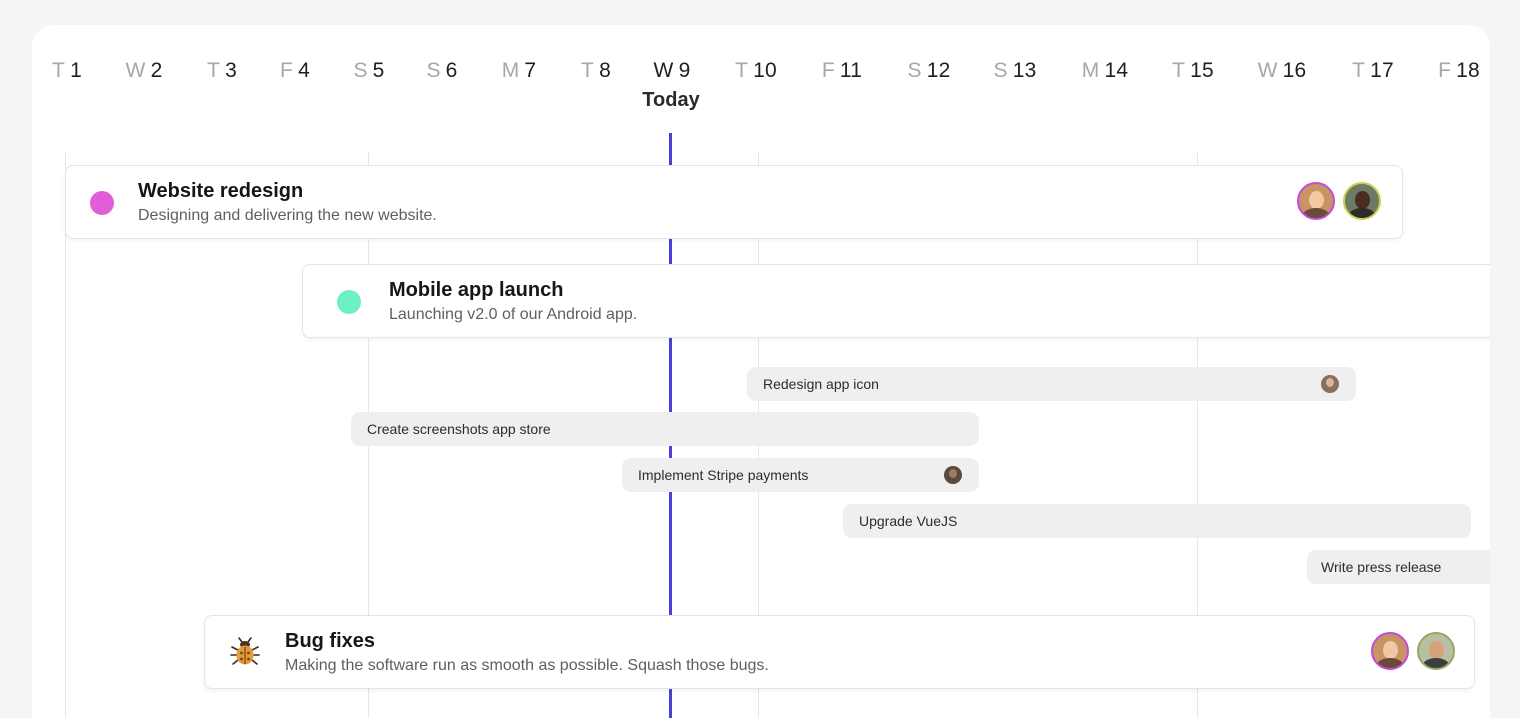 Image resolution: width=1520 pixels, height=718 pixels. Describe the element at coordinates (459, 429) in the screenshot. I see `task-label: Create screenshots app store` at that location.